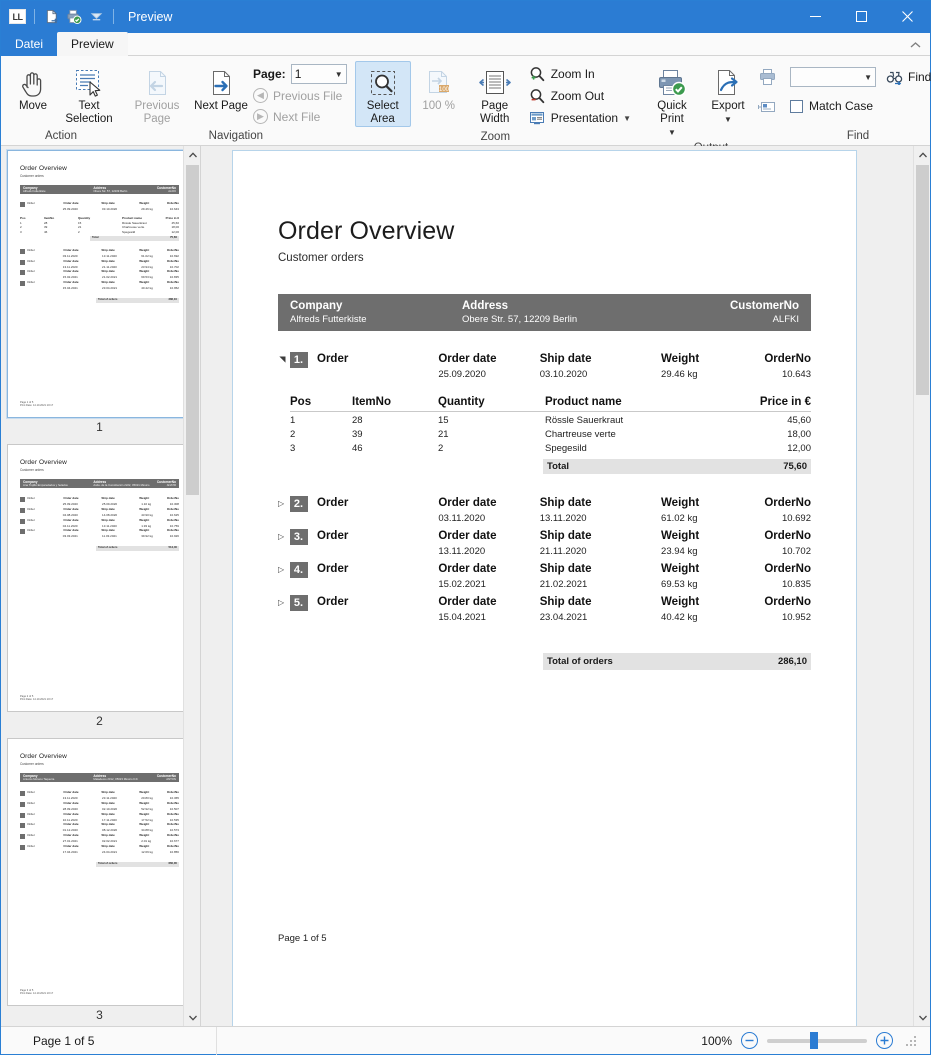 The image size is (931, 1055). Describe the element at coordinates (221, 87) in the screenshot. I see `next-page-button: Next Page` at that location.